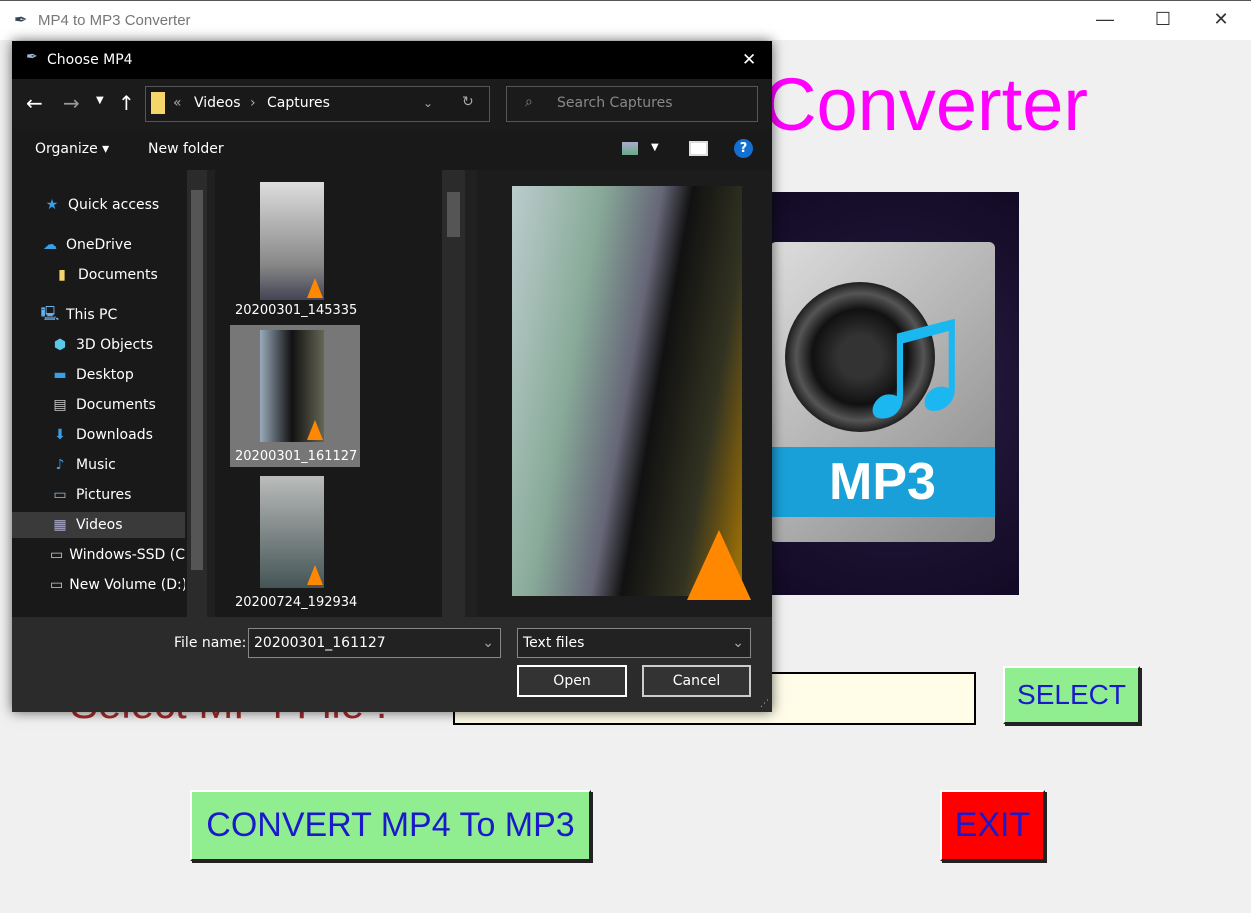 The image size is (1251, 913). What do you see at coordinates (992, 825) in the screenshot?
I see `exit-button: EXIT` at bounding box center [992, 825].